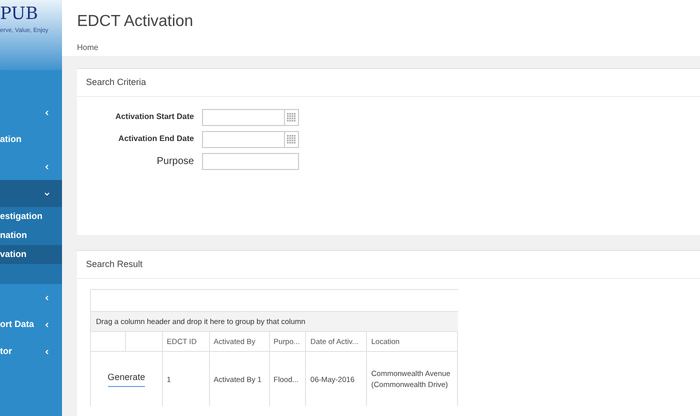 This screenshot has height=416, width=700. Describe the element at coordinates (388, 83) in the screenshot. I see `panel-title: Search Criteria` at that location.